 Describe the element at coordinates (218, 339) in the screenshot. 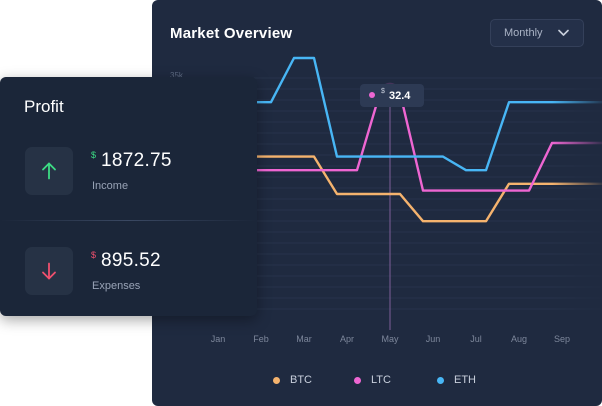

I see `x-tick-label: Jan` at that location.